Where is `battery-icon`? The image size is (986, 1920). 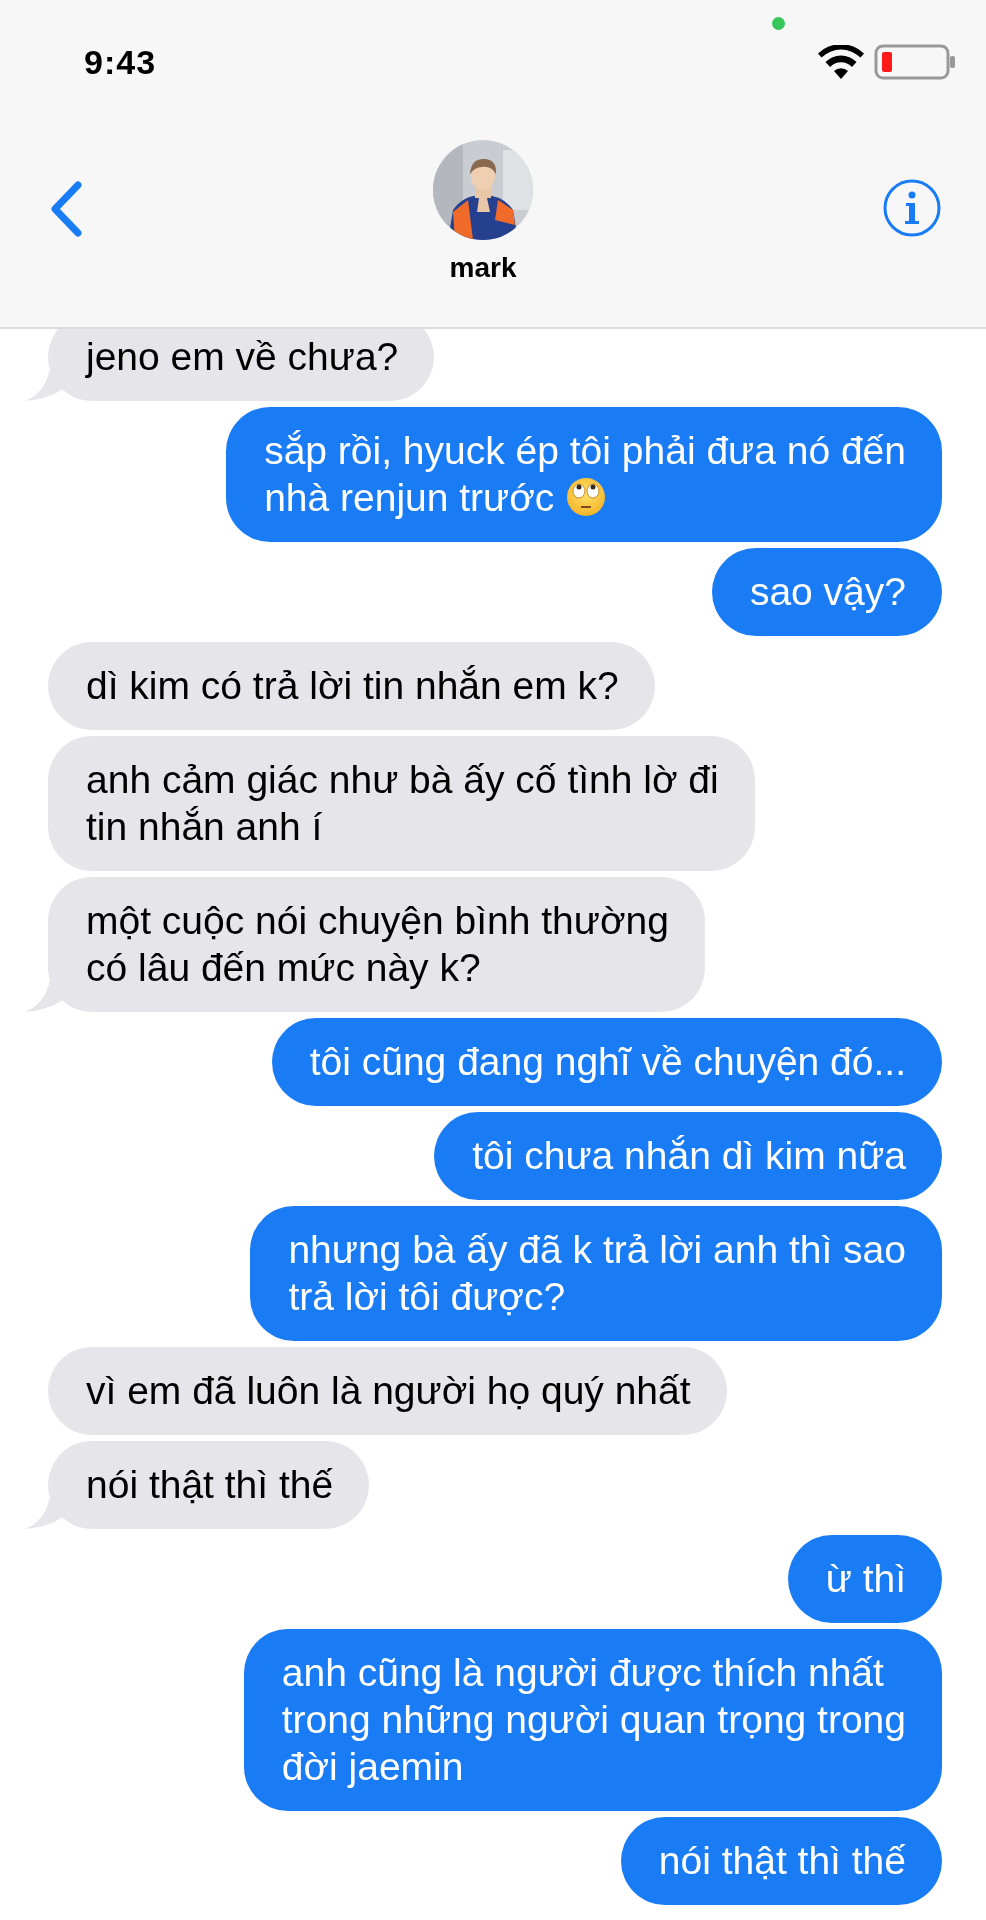
battery-icon is located at coordinates (915, 62).